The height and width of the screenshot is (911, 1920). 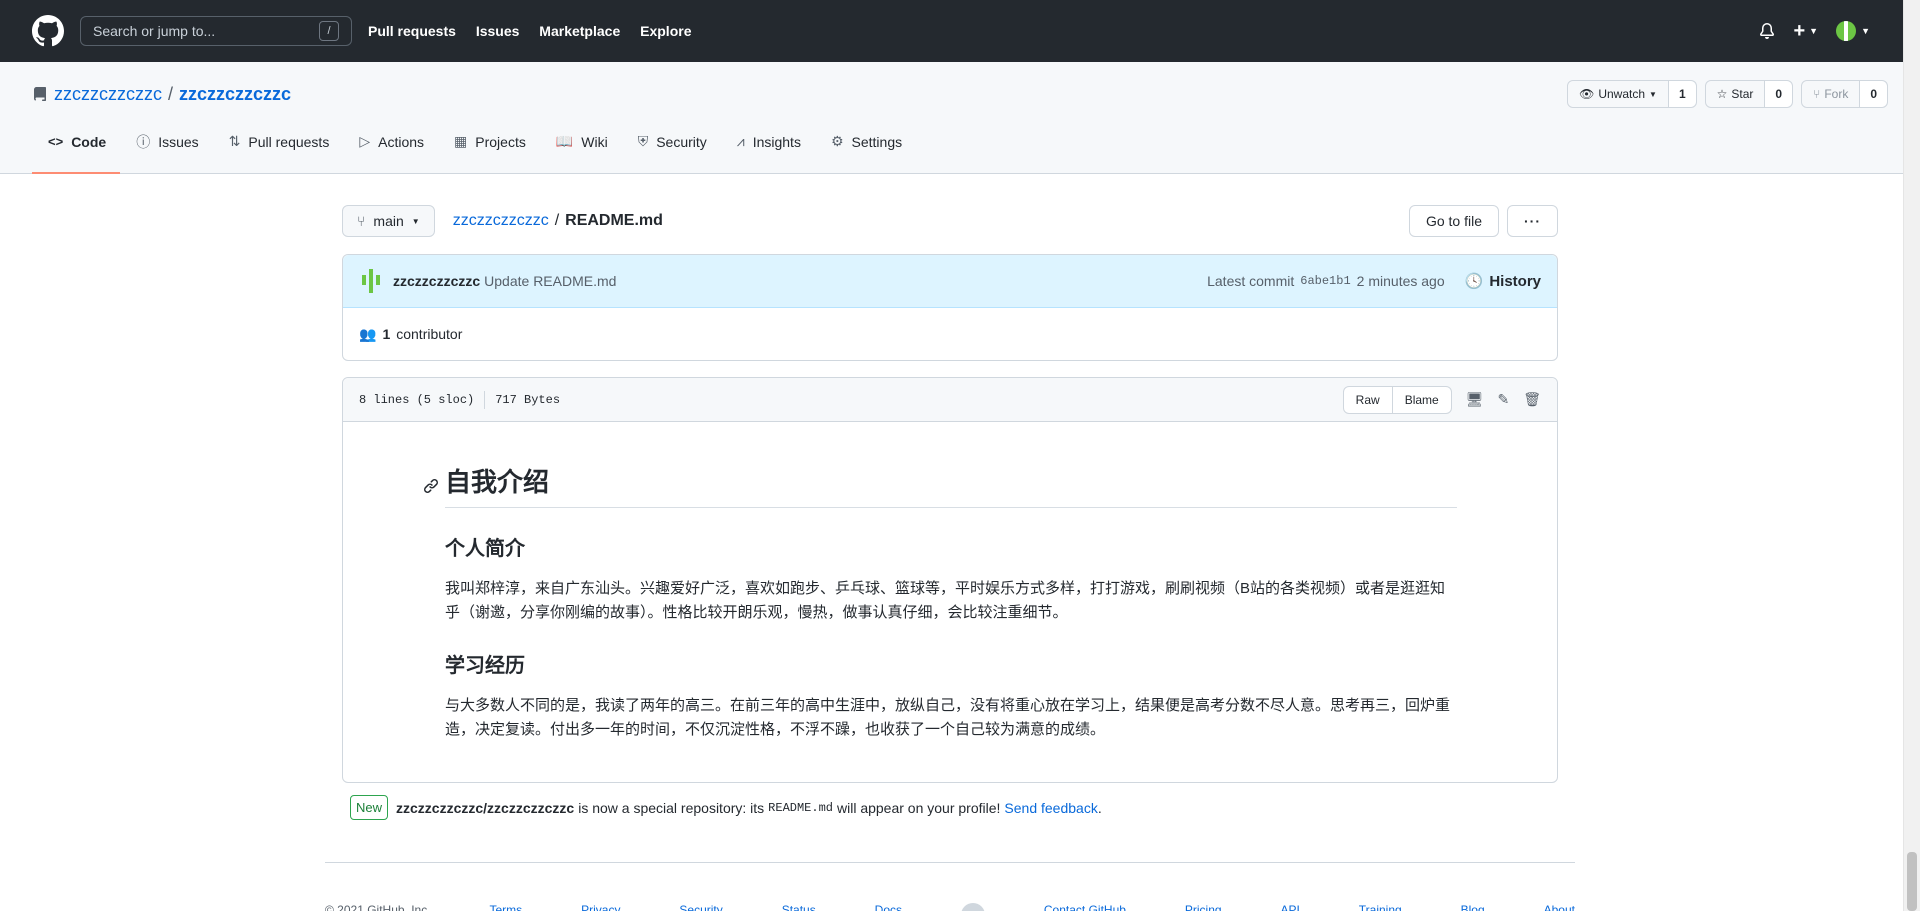 I want to click on tab-wiki: 📖 Wiki, so click(x=581, y=150).